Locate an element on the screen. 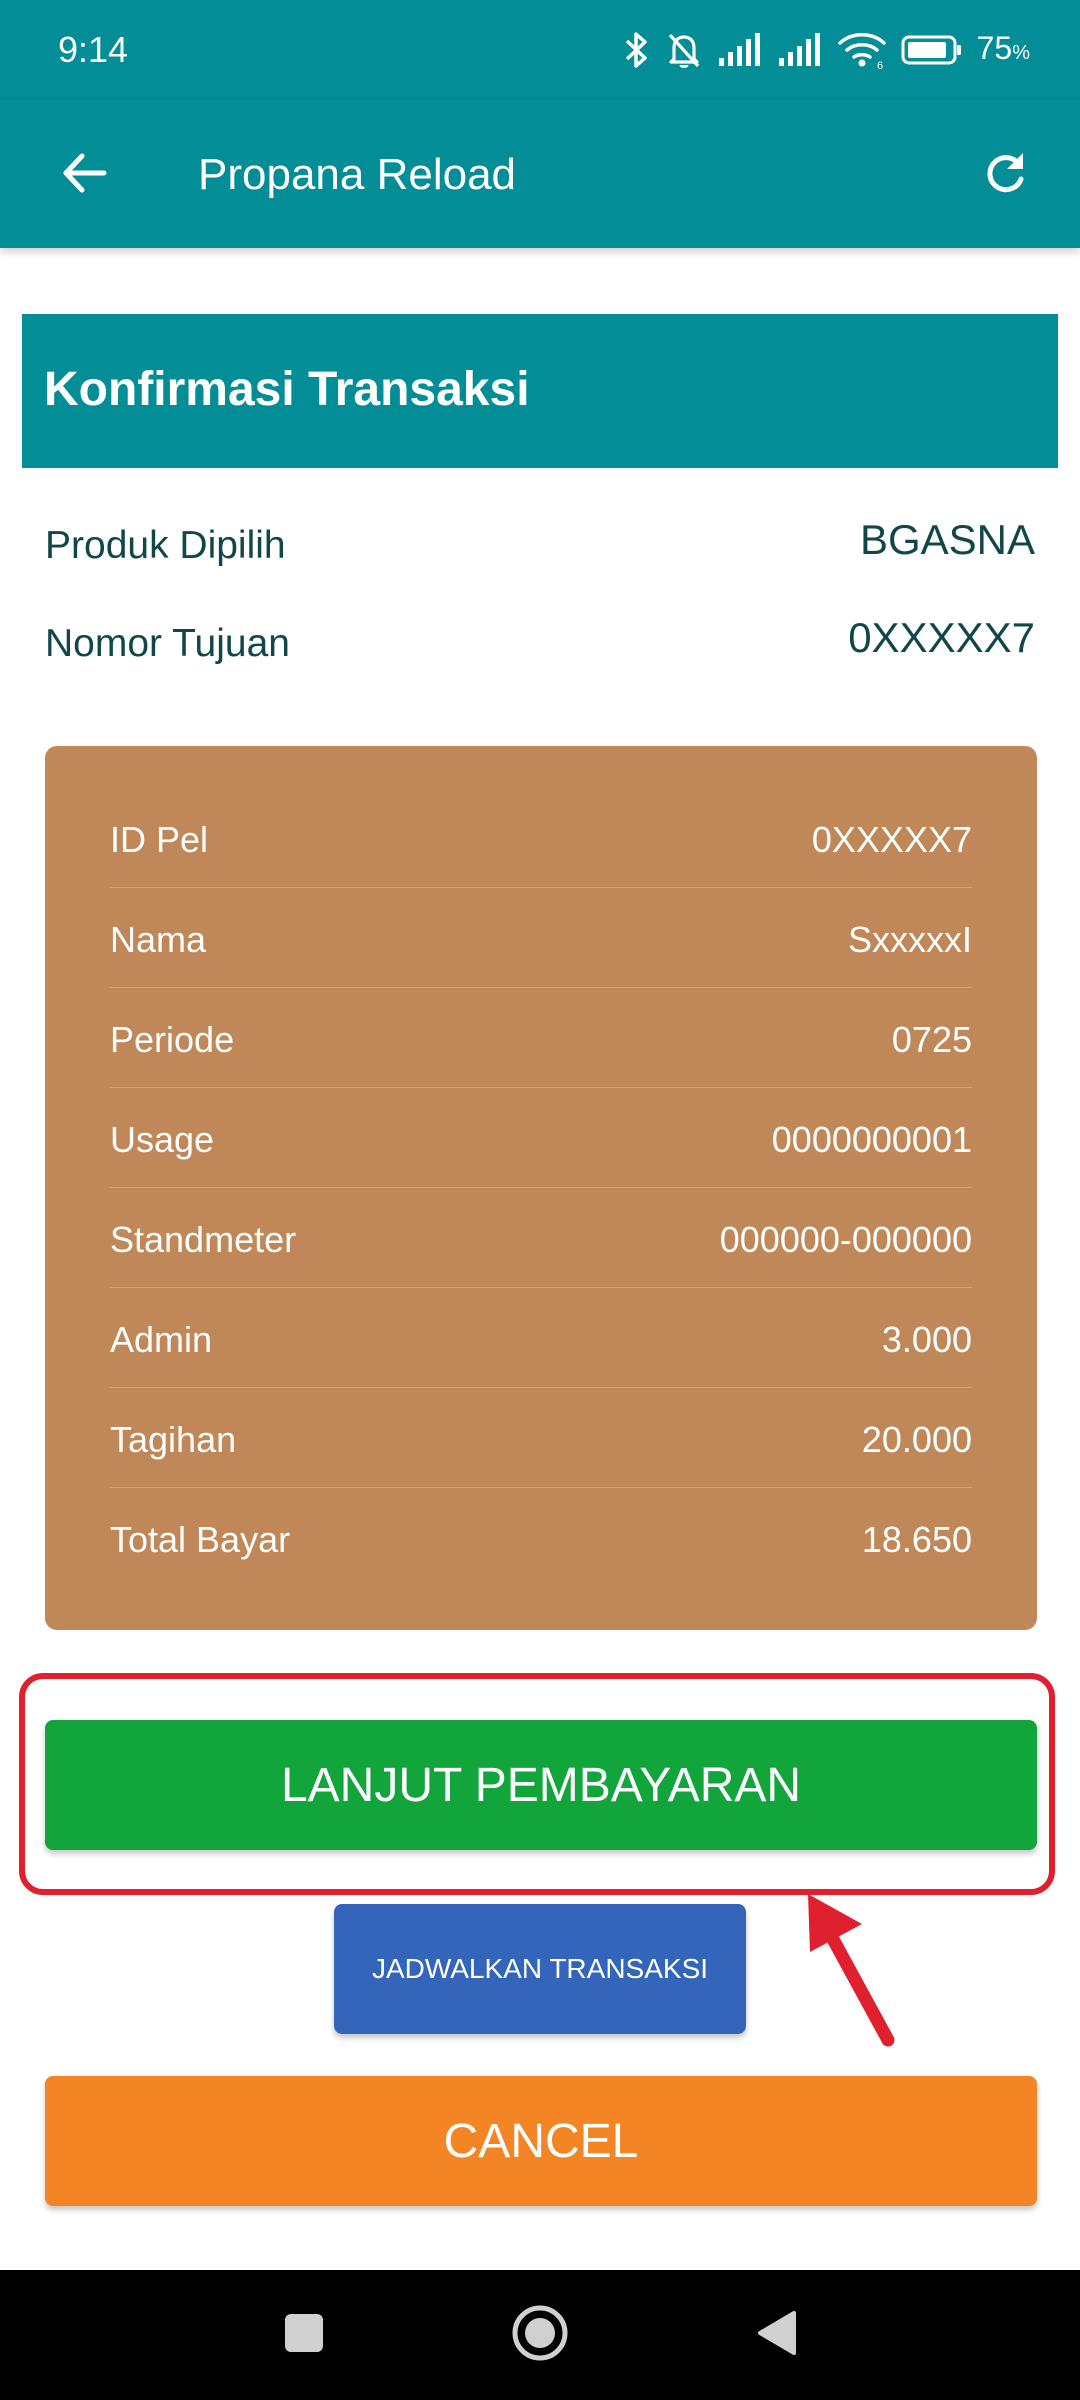 This screenshot has width=1080, height=2400. detail-row-admin: Admin 3.000 is located at coordinates (541, 1338).